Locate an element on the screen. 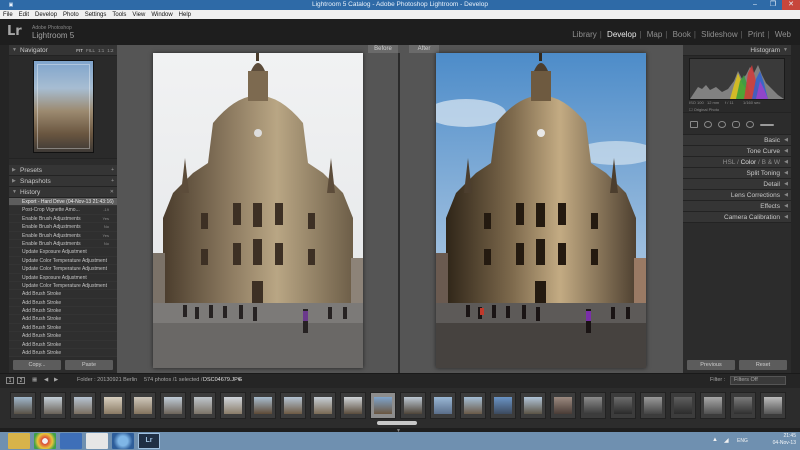  lens-corrections-header: Lens Corrections ◀ is located at coordinates (737, 195).